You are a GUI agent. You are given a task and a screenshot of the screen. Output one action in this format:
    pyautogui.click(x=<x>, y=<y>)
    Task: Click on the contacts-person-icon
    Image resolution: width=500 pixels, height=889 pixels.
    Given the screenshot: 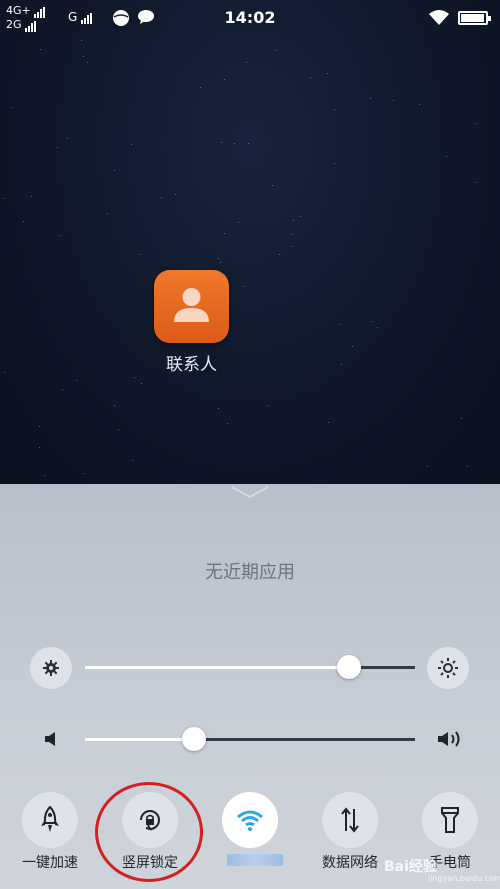 What is the action you would take?
    pyautogui.click(x=191, y=305)
    